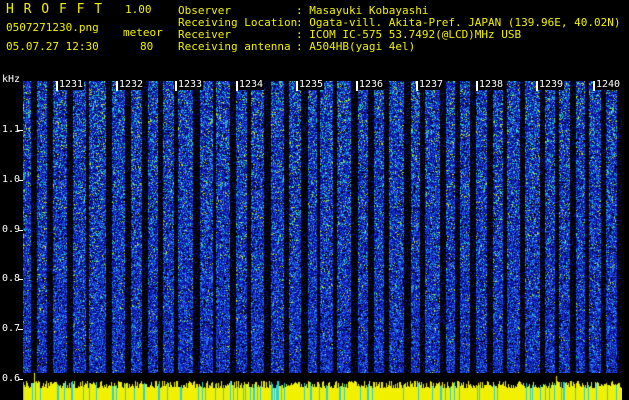  Describe the element at coordinates (311, 84) in the screenshot. I see `time-label-1235: 1235` at that location.